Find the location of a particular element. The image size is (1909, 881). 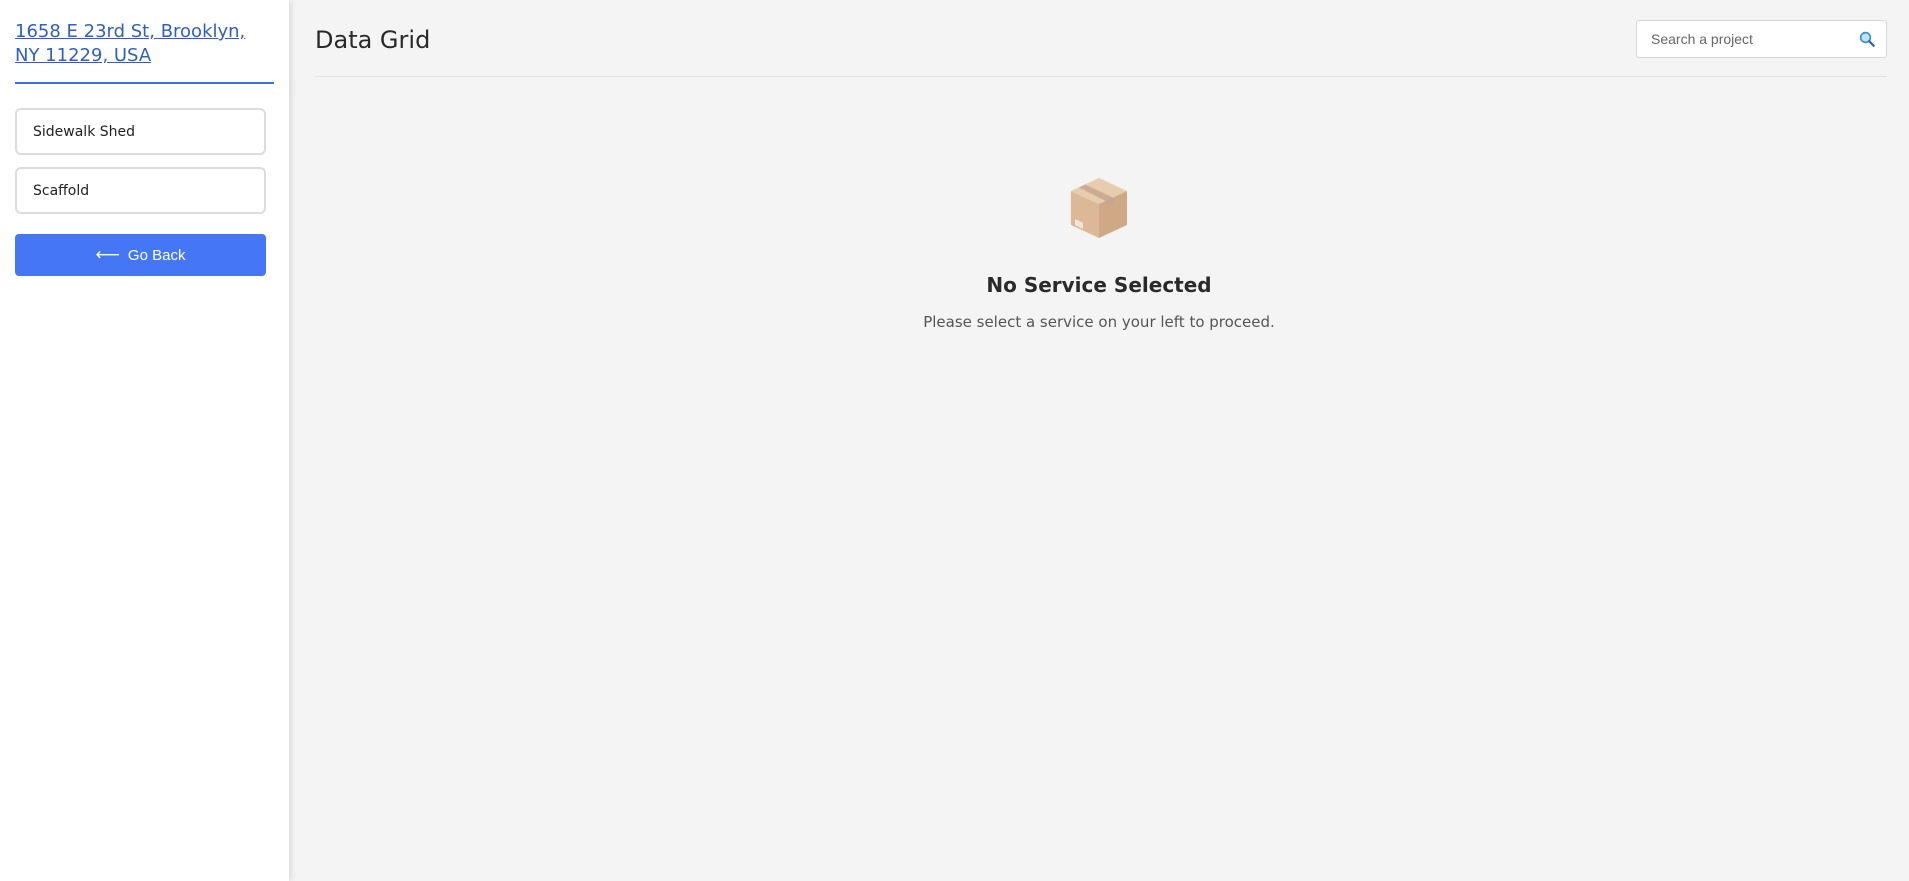

service-label: Sidewalk Shed is located at coordinates (84, 131).